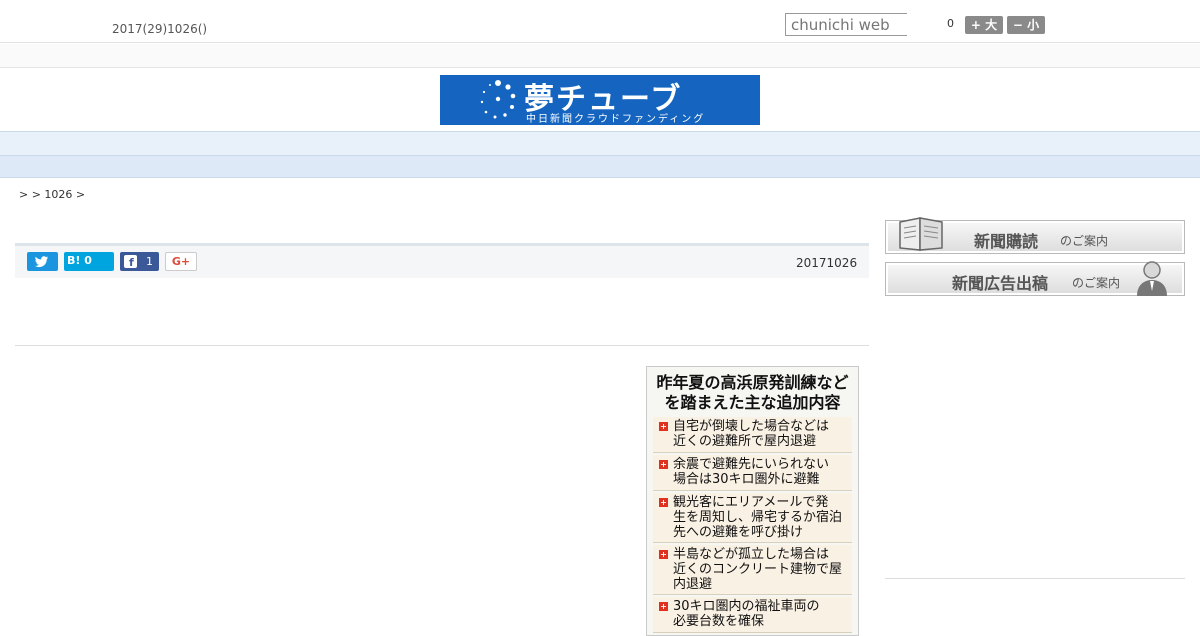 The width and height of the screenshot is (1200, 636). I want to click on twitter-bird-icon, so click(41, 262).